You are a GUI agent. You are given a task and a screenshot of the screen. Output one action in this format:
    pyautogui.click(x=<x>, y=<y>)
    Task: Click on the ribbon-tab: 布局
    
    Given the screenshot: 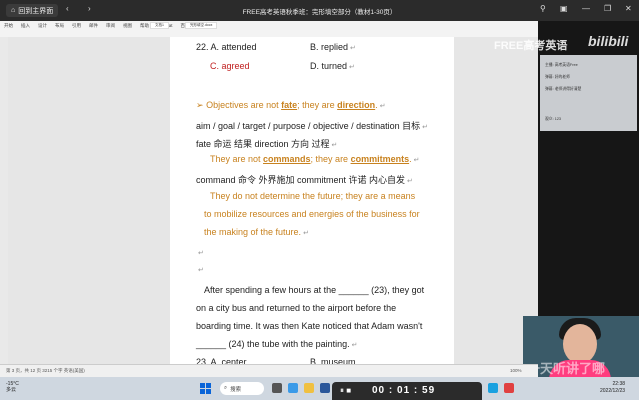 What is the action you would take?
    pyautogui.click(x=59, y=26)
    